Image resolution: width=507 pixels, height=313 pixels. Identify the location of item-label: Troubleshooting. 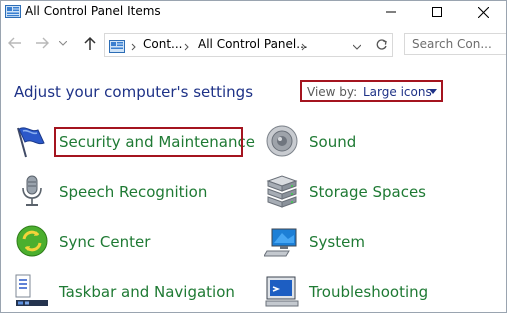
(368, 292).